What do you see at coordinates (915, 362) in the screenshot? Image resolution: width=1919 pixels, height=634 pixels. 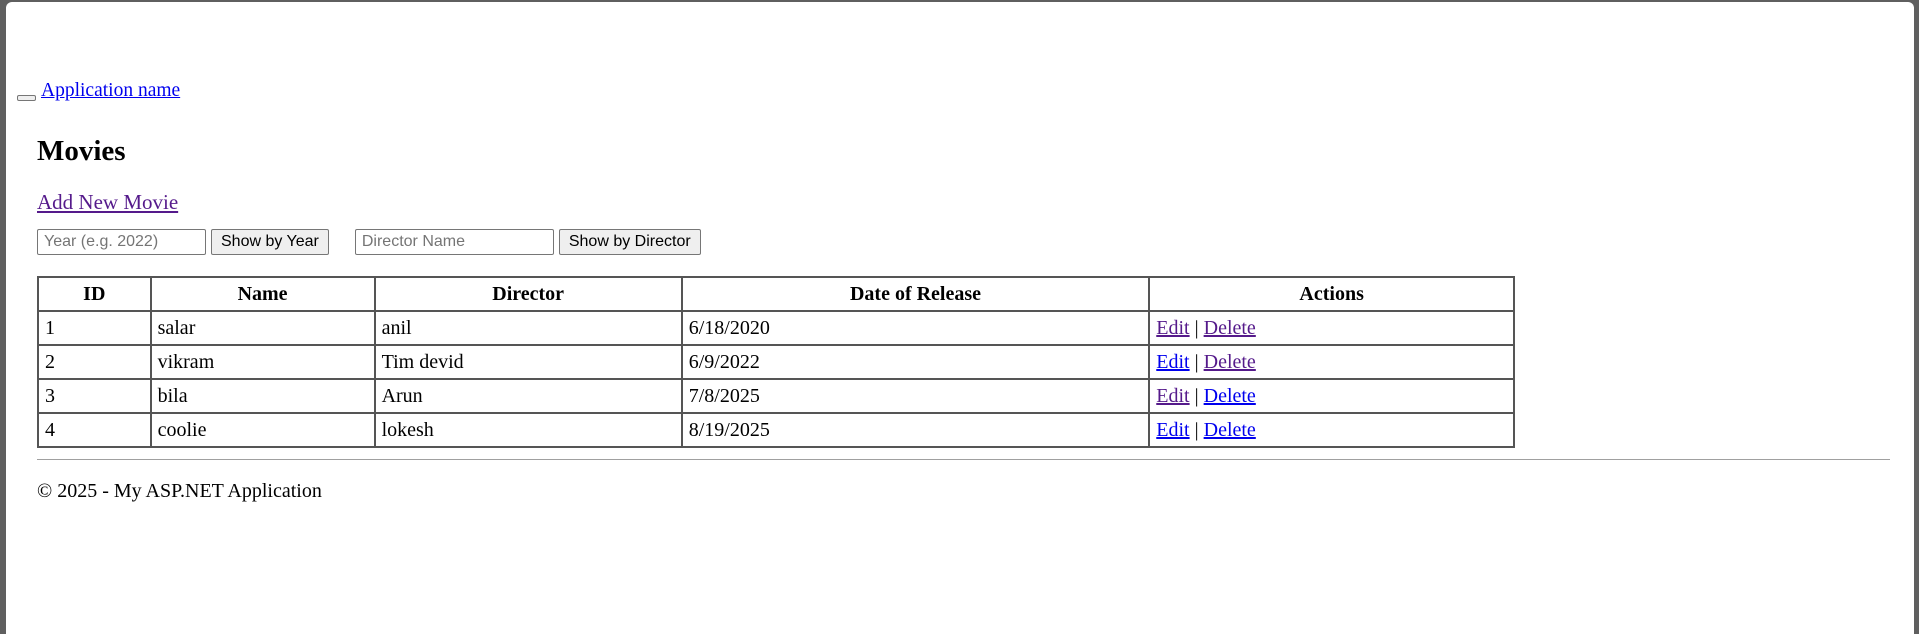 I see `cell-date: 6/9/2022` at bounding box center [915, 362].